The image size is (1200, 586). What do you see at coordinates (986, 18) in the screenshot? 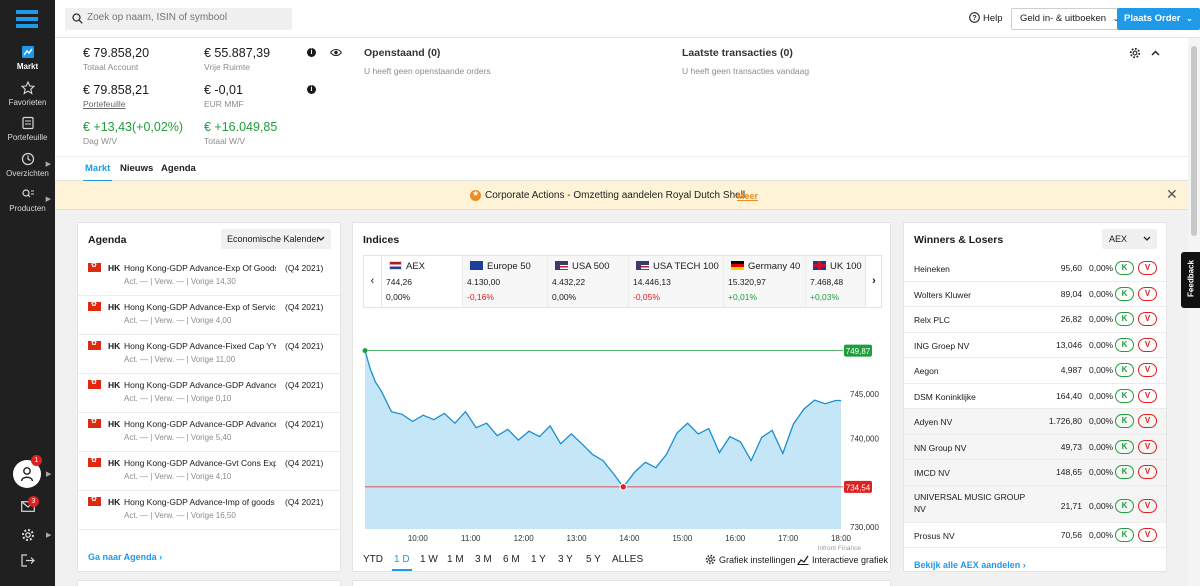
I see `help-link: ? Help` at bounding box center [986, 18].